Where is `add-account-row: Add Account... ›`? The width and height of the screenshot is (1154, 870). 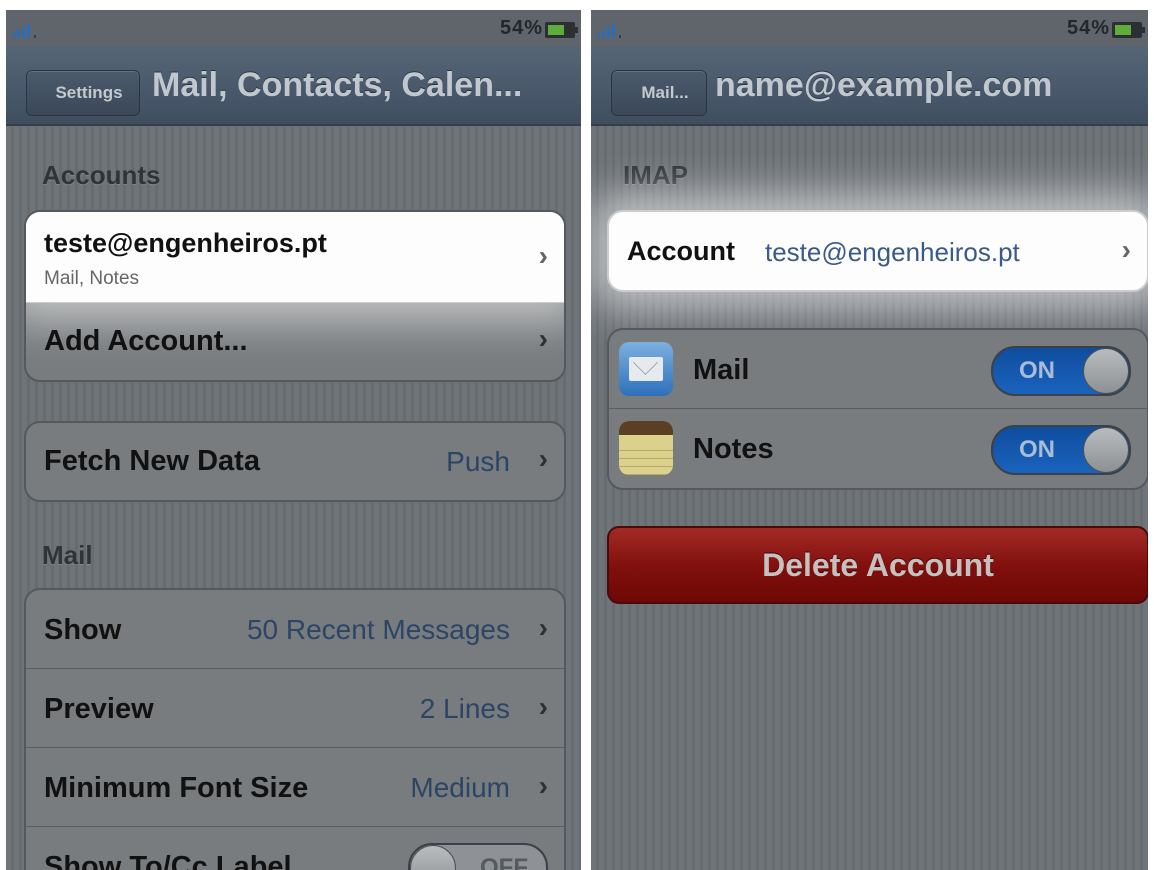
add-account-row: Add Account... › is located at coordinates (295, 341).